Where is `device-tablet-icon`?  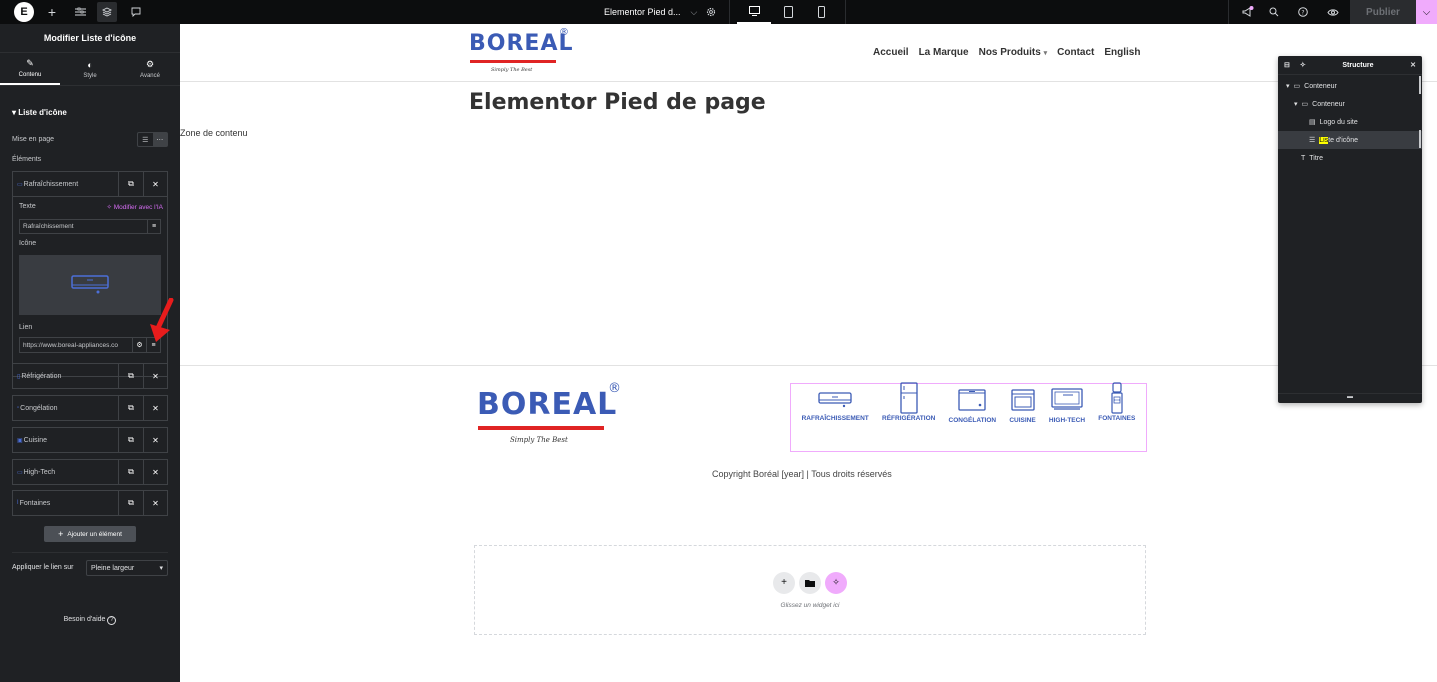
device-tablet-icon is located at coordinates (788, 12).